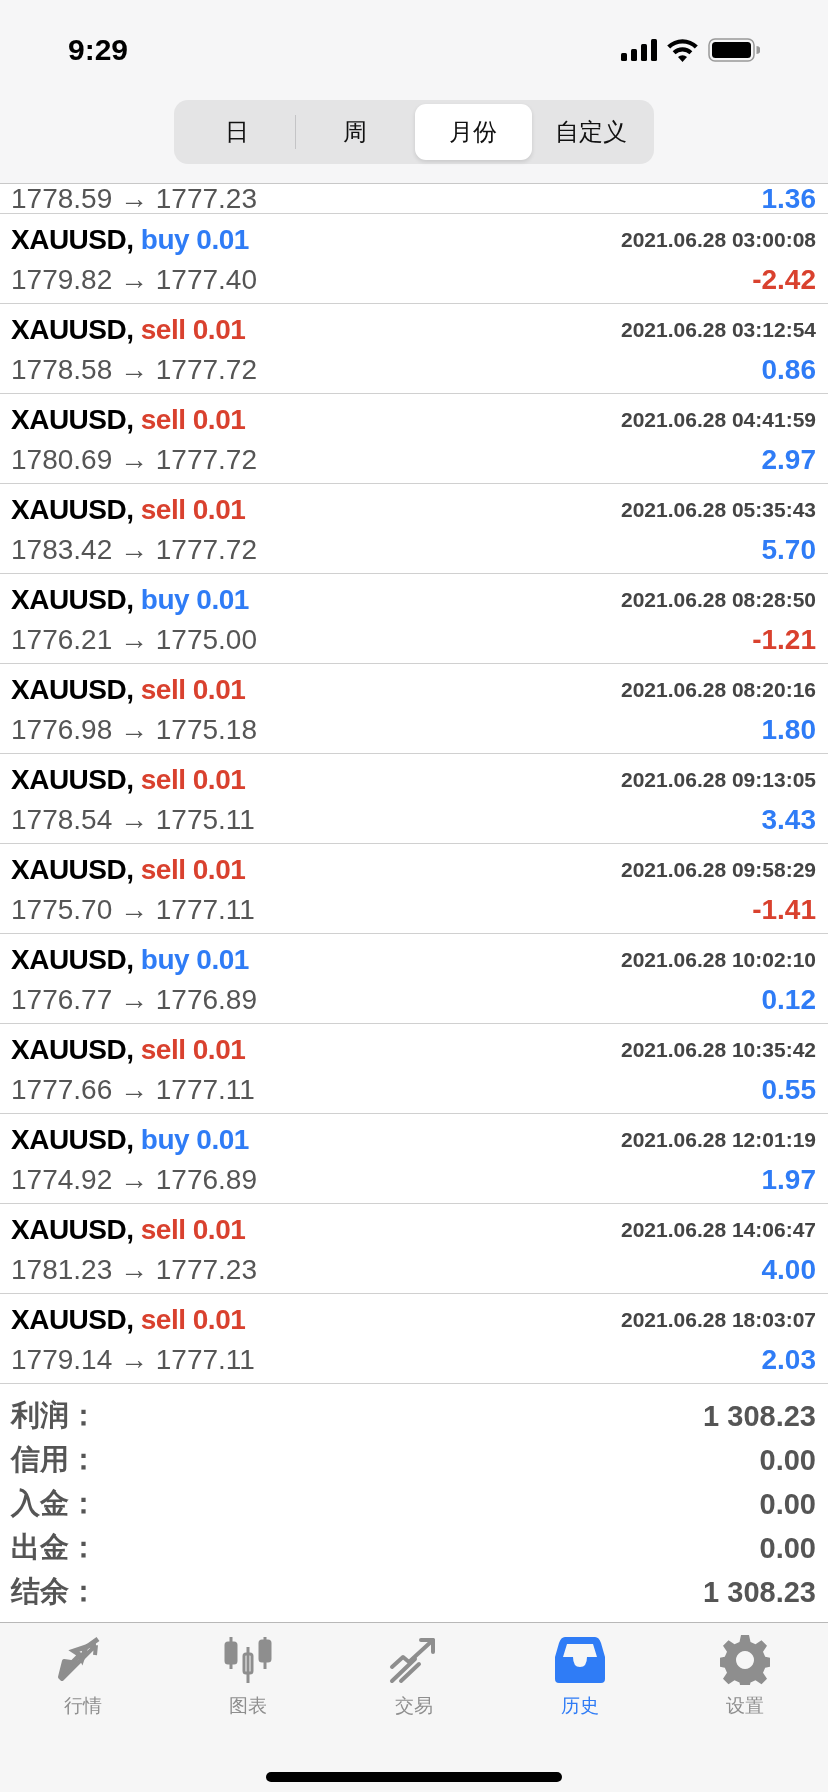 The image size is (828, 1792). Describe the element at coordinates (134, 1270) in the screenshot. I see `price-range: 1781.23 → 1777.23` at that location.